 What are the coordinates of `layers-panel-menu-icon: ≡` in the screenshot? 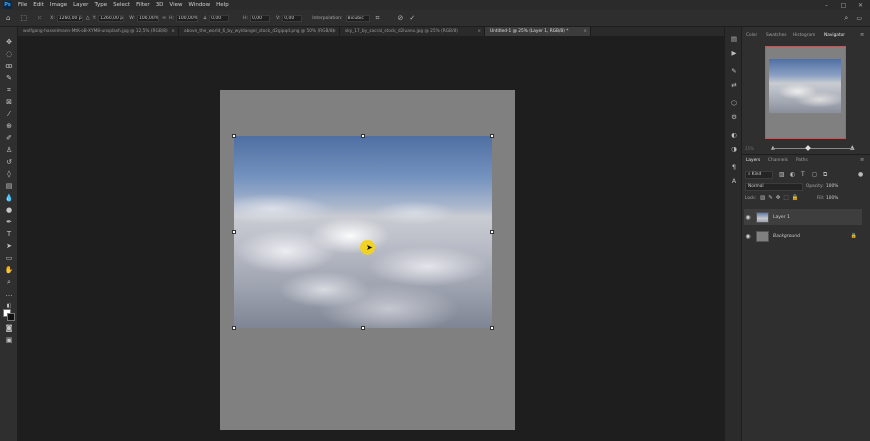 It's located at (862, 160).